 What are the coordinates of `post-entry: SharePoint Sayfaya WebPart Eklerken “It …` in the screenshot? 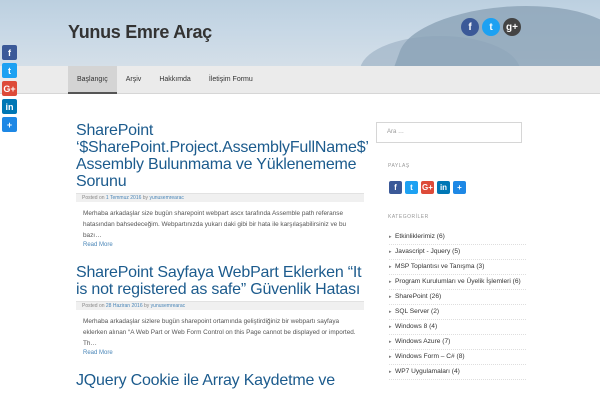 It's located at (220, 311).